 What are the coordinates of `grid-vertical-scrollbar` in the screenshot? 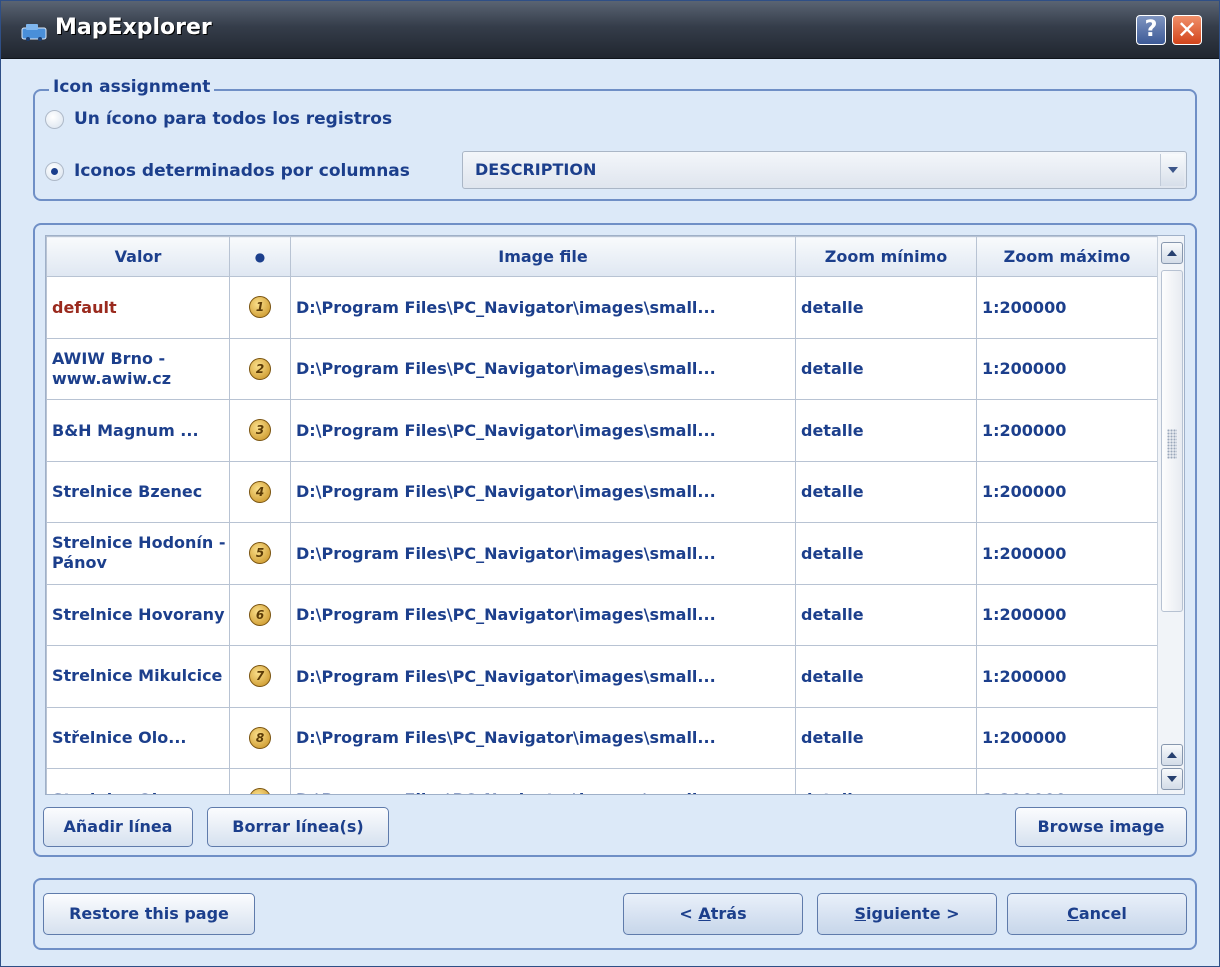 It's located at (1170, 515).